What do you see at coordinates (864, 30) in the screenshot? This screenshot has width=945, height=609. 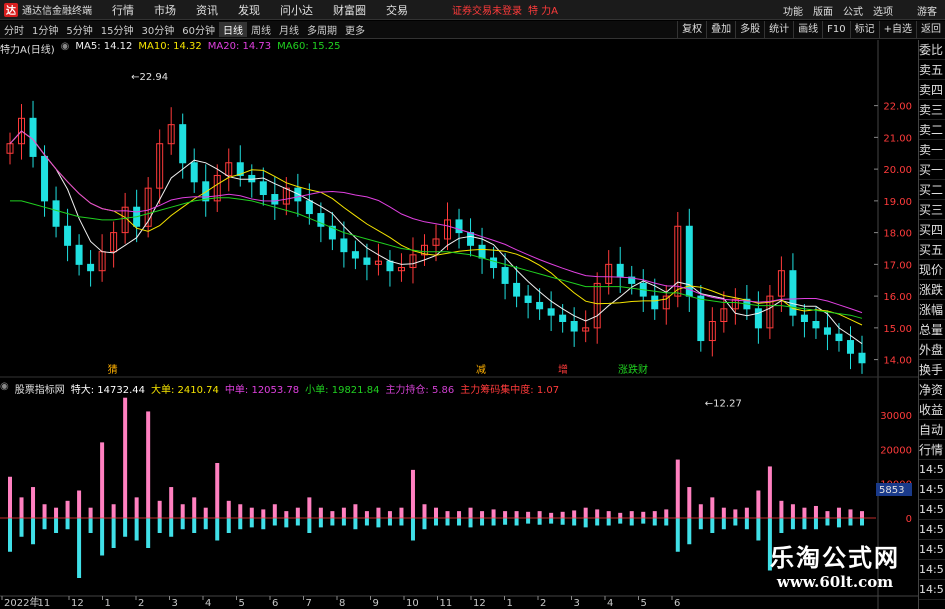 I see `mark-button: 标记` at bounding box center [864, 30].